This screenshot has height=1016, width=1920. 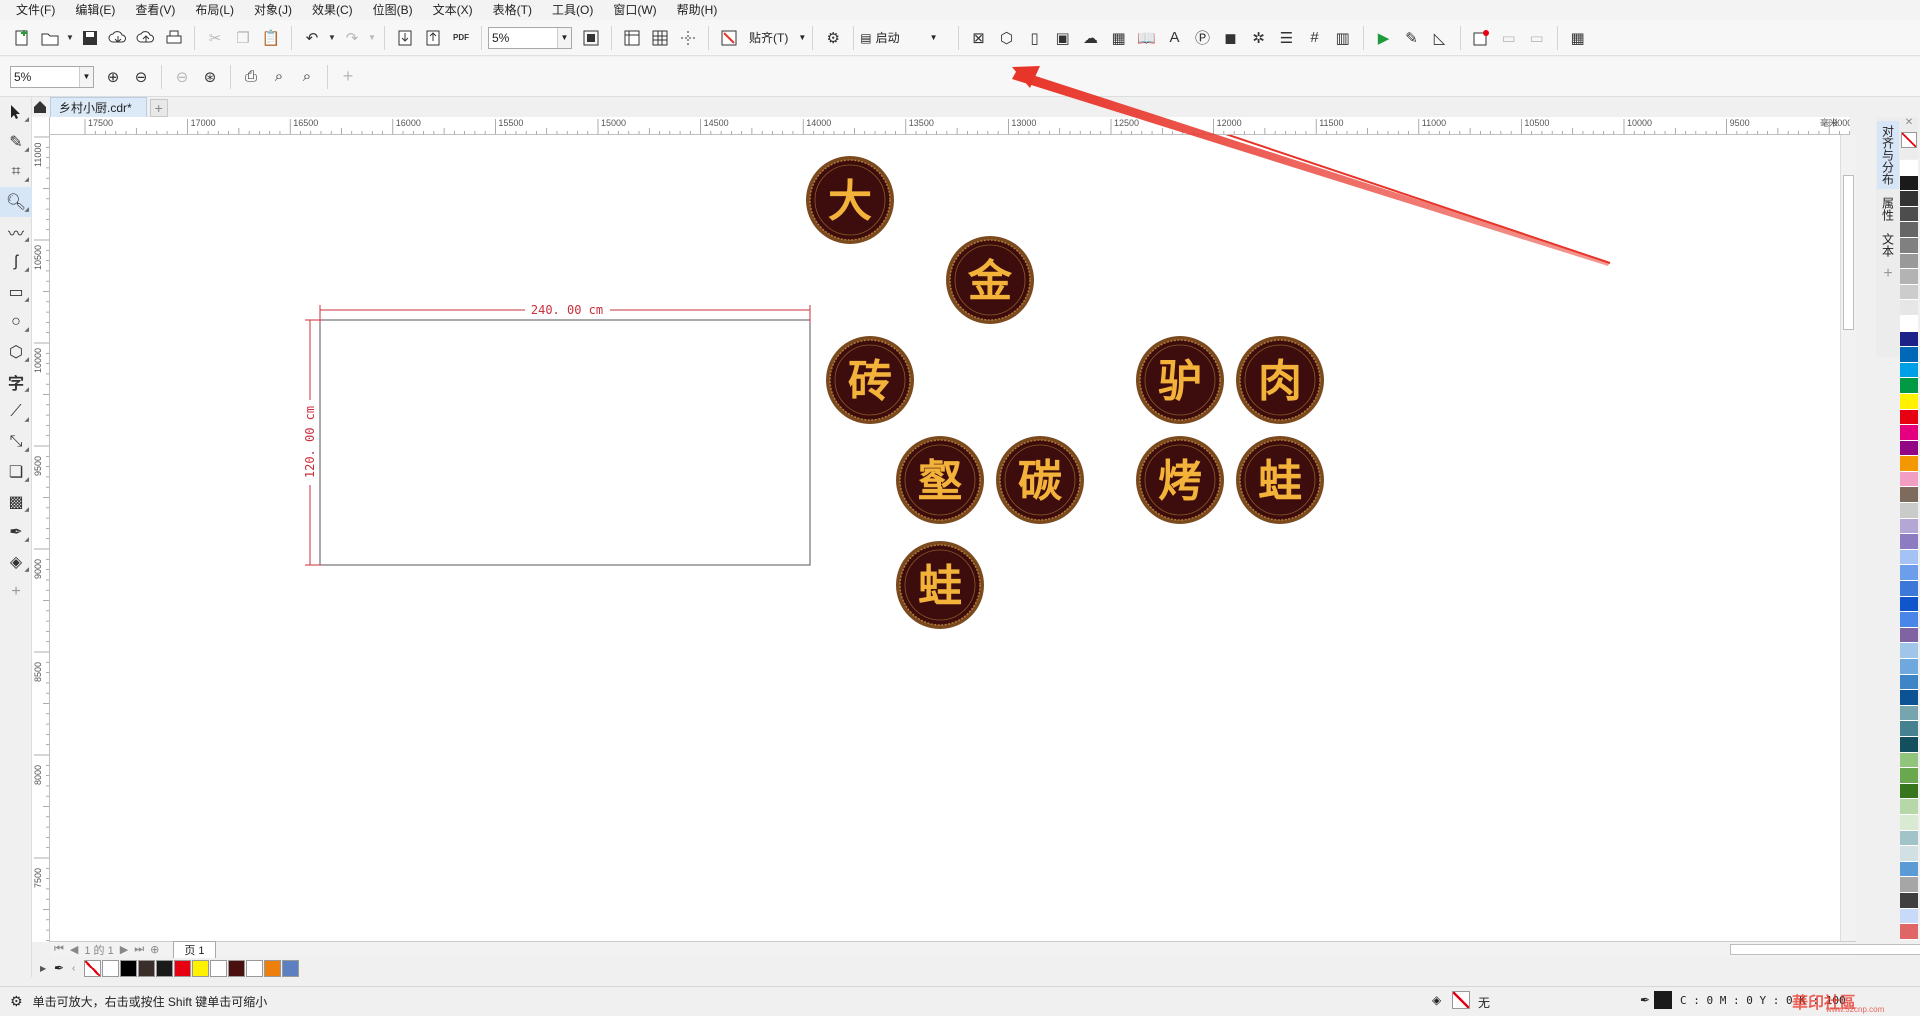 What do you see at coordinates (850, 200) in the screenshot?
I see `medal-badge: 大` at bounding box center [850, 200].